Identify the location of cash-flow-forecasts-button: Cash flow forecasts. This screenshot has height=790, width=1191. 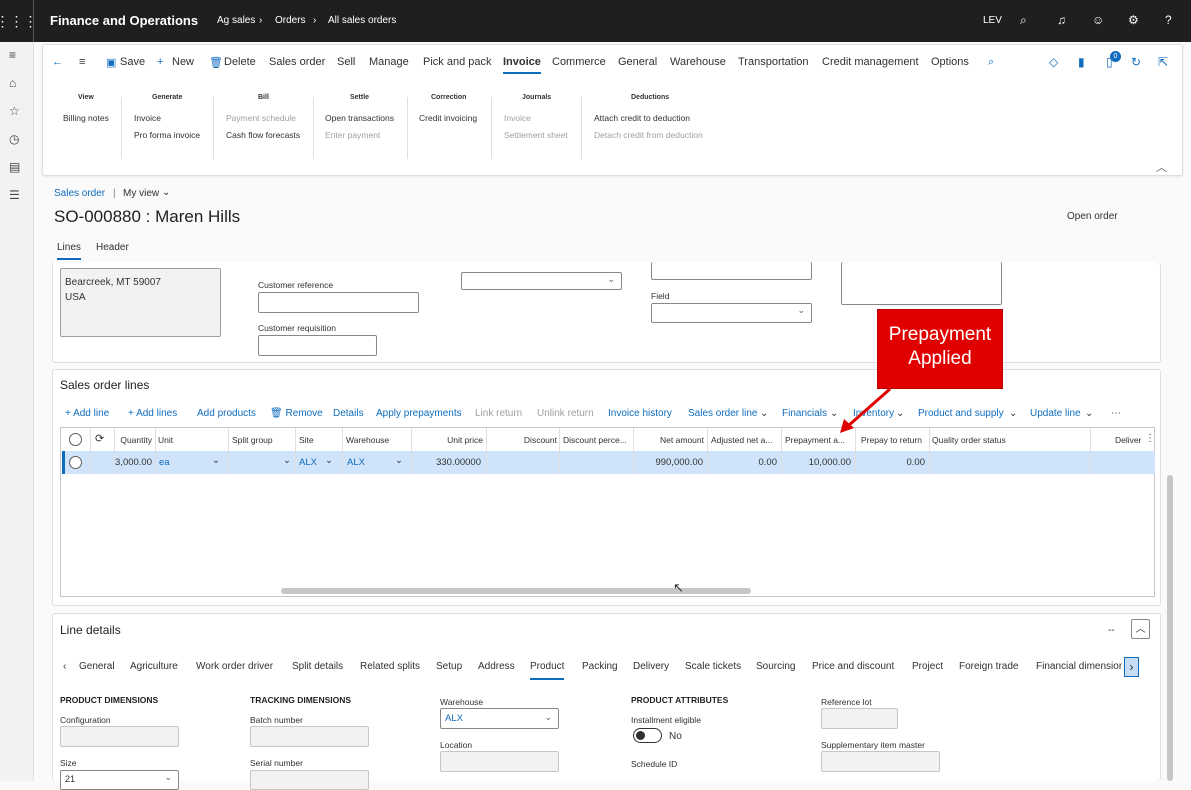
(263, 135).